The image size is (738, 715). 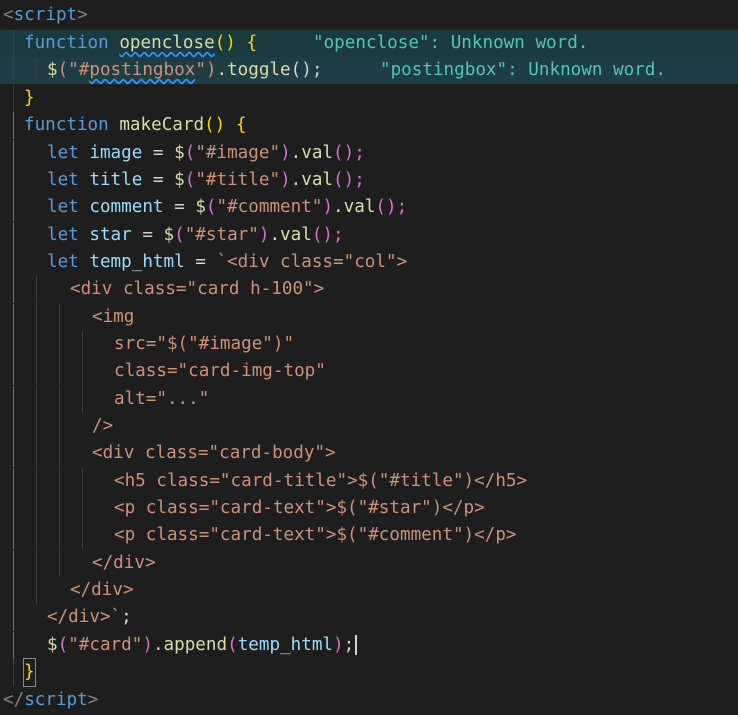 I want to click on method-call: .toggle, so click(x=253, y=70).